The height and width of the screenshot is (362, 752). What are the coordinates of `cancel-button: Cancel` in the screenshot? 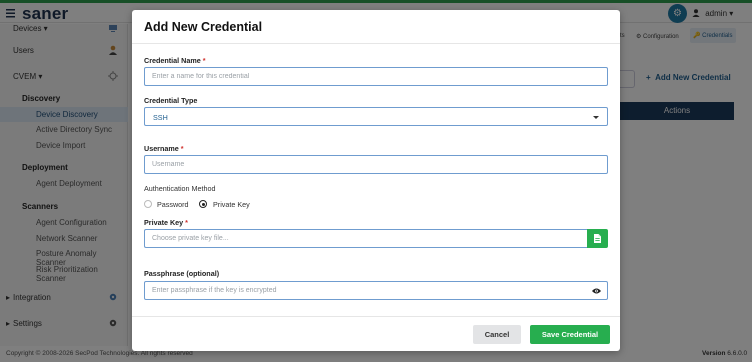 It's located at (497, 334).